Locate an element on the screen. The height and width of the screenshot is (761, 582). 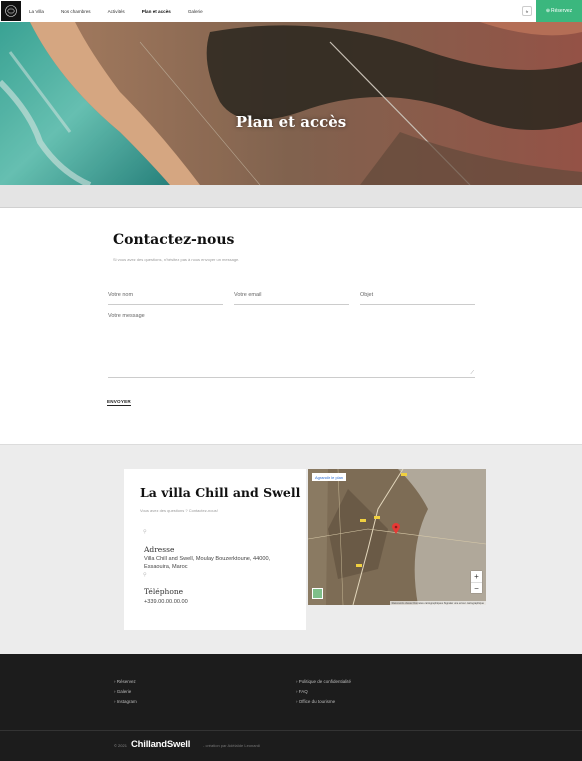
phone-icon: ⚲ is located at coordinates (145, 575).